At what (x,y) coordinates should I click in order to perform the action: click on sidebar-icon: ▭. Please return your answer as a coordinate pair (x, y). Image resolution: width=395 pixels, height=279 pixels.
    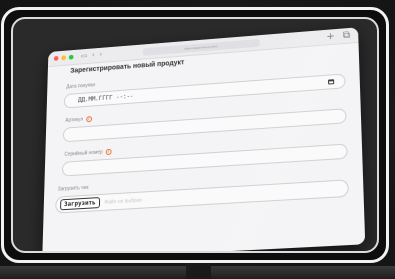
    Looking at the image, I should click on (84, 56).